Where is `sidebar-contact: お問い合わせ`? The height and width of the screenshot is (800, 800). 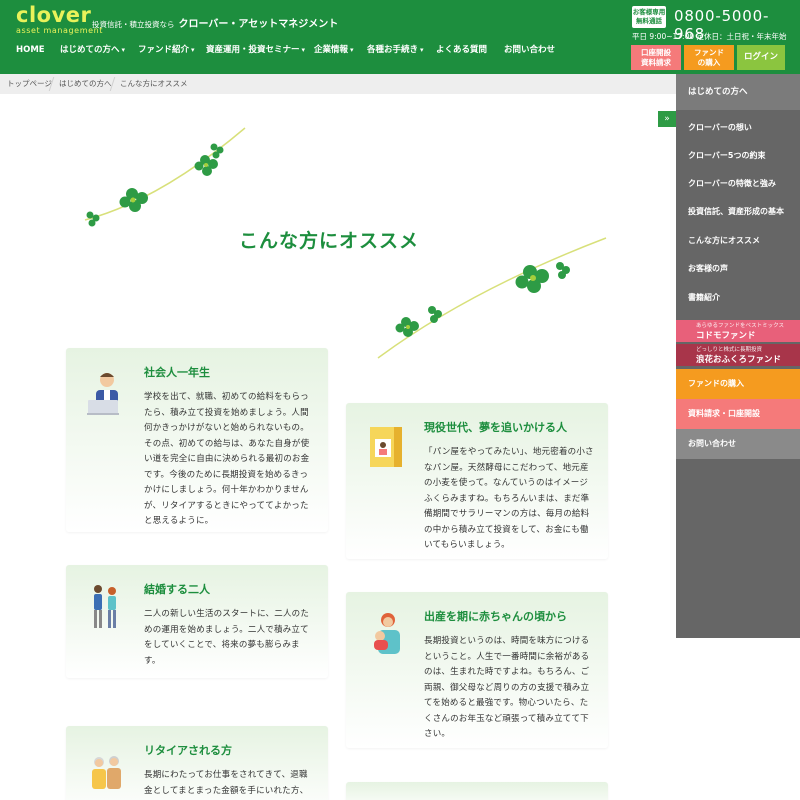 sidebar-contact: お問い合わせ is located at coordinates (738, 444).